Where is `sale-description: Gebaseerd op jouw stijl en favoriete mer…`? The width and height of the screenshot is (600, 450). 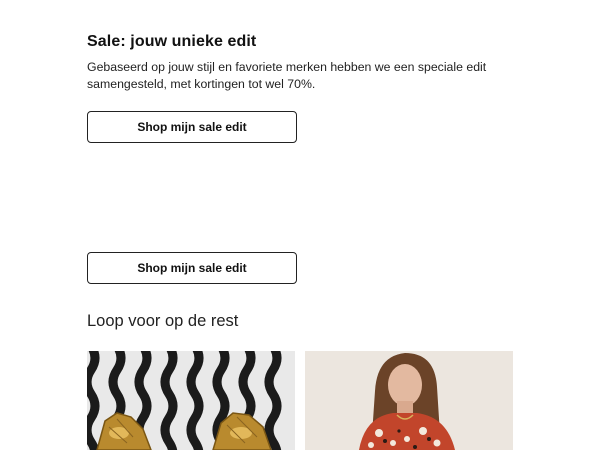 sale-description: Gebaseerd op jouw stijl en favoriete mer… is located at coordinates (287, 75).